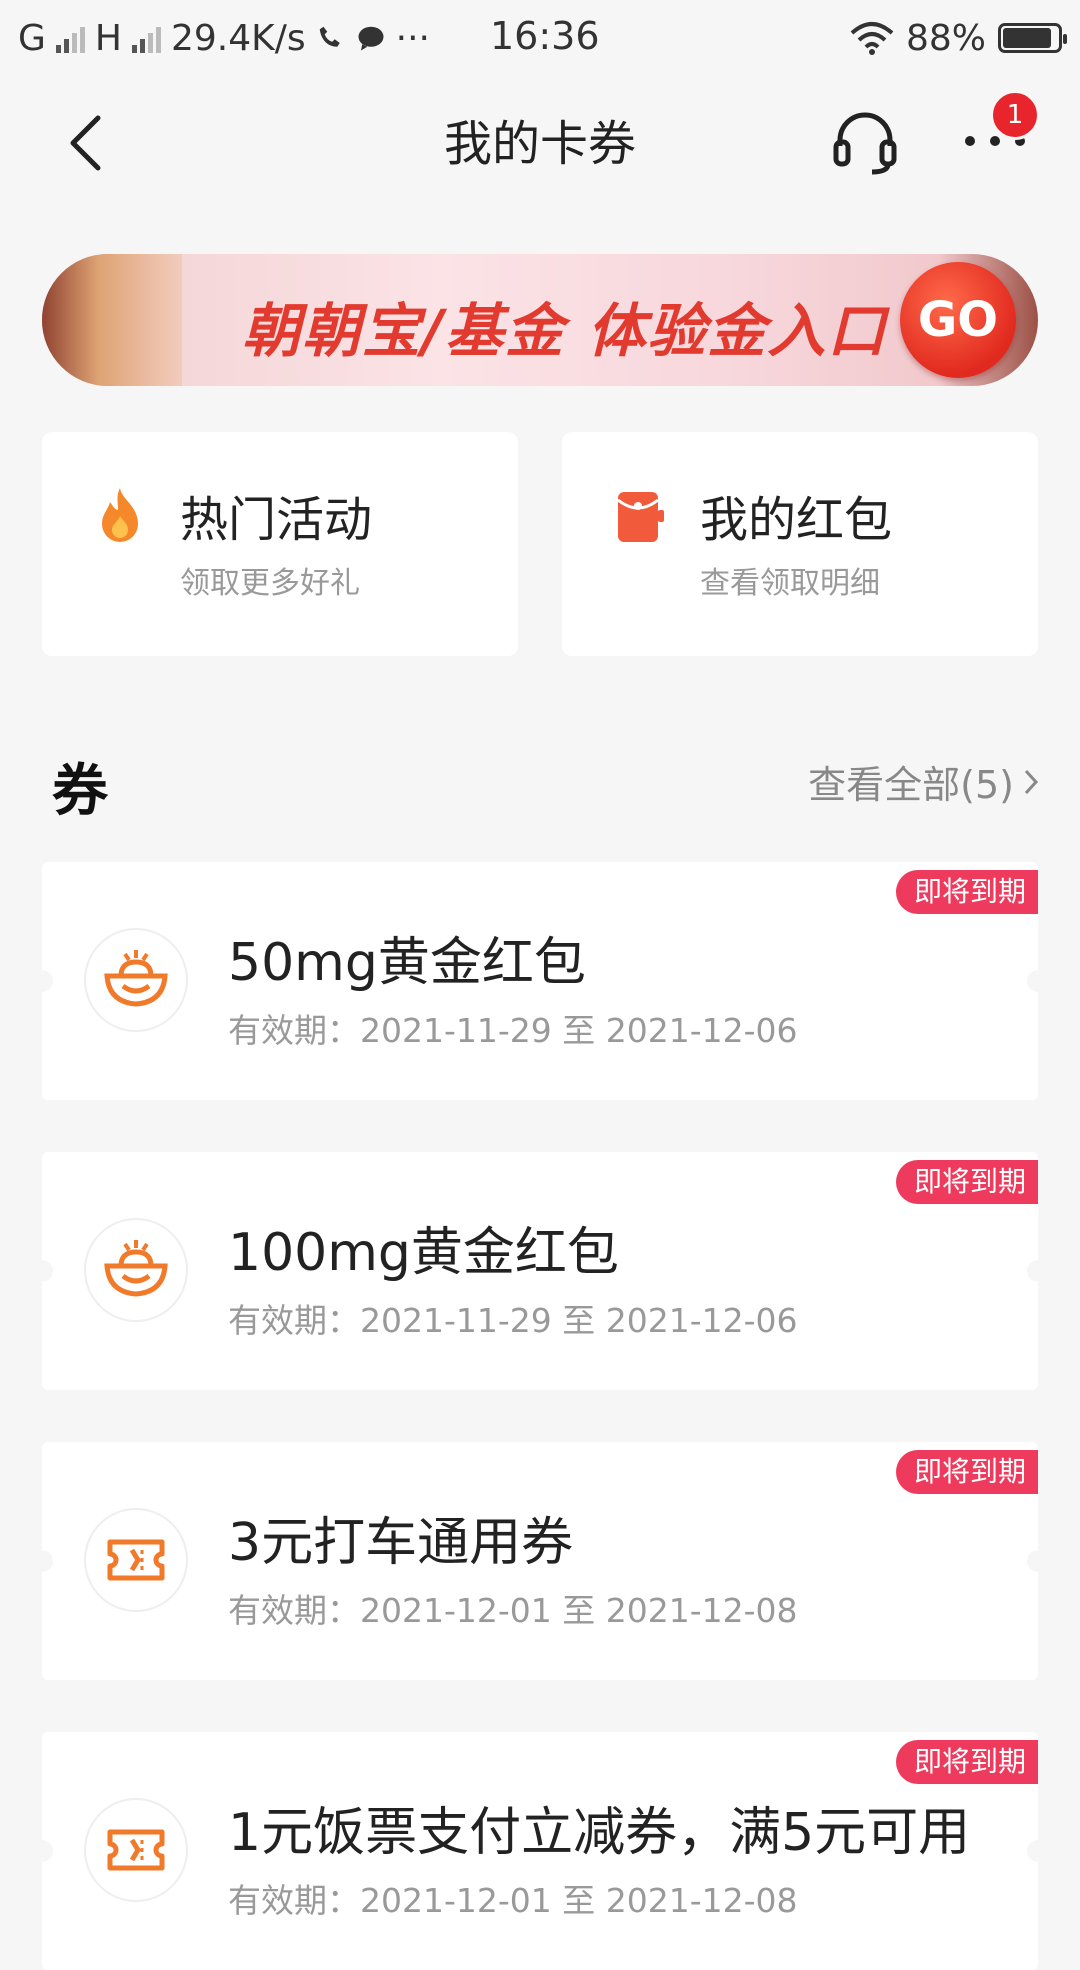 The height and width of the screenshot is (1970, 1080). Describe the element at coordinates (640, 517) in the screenshot. I see `red-envelope-icon` at that location.